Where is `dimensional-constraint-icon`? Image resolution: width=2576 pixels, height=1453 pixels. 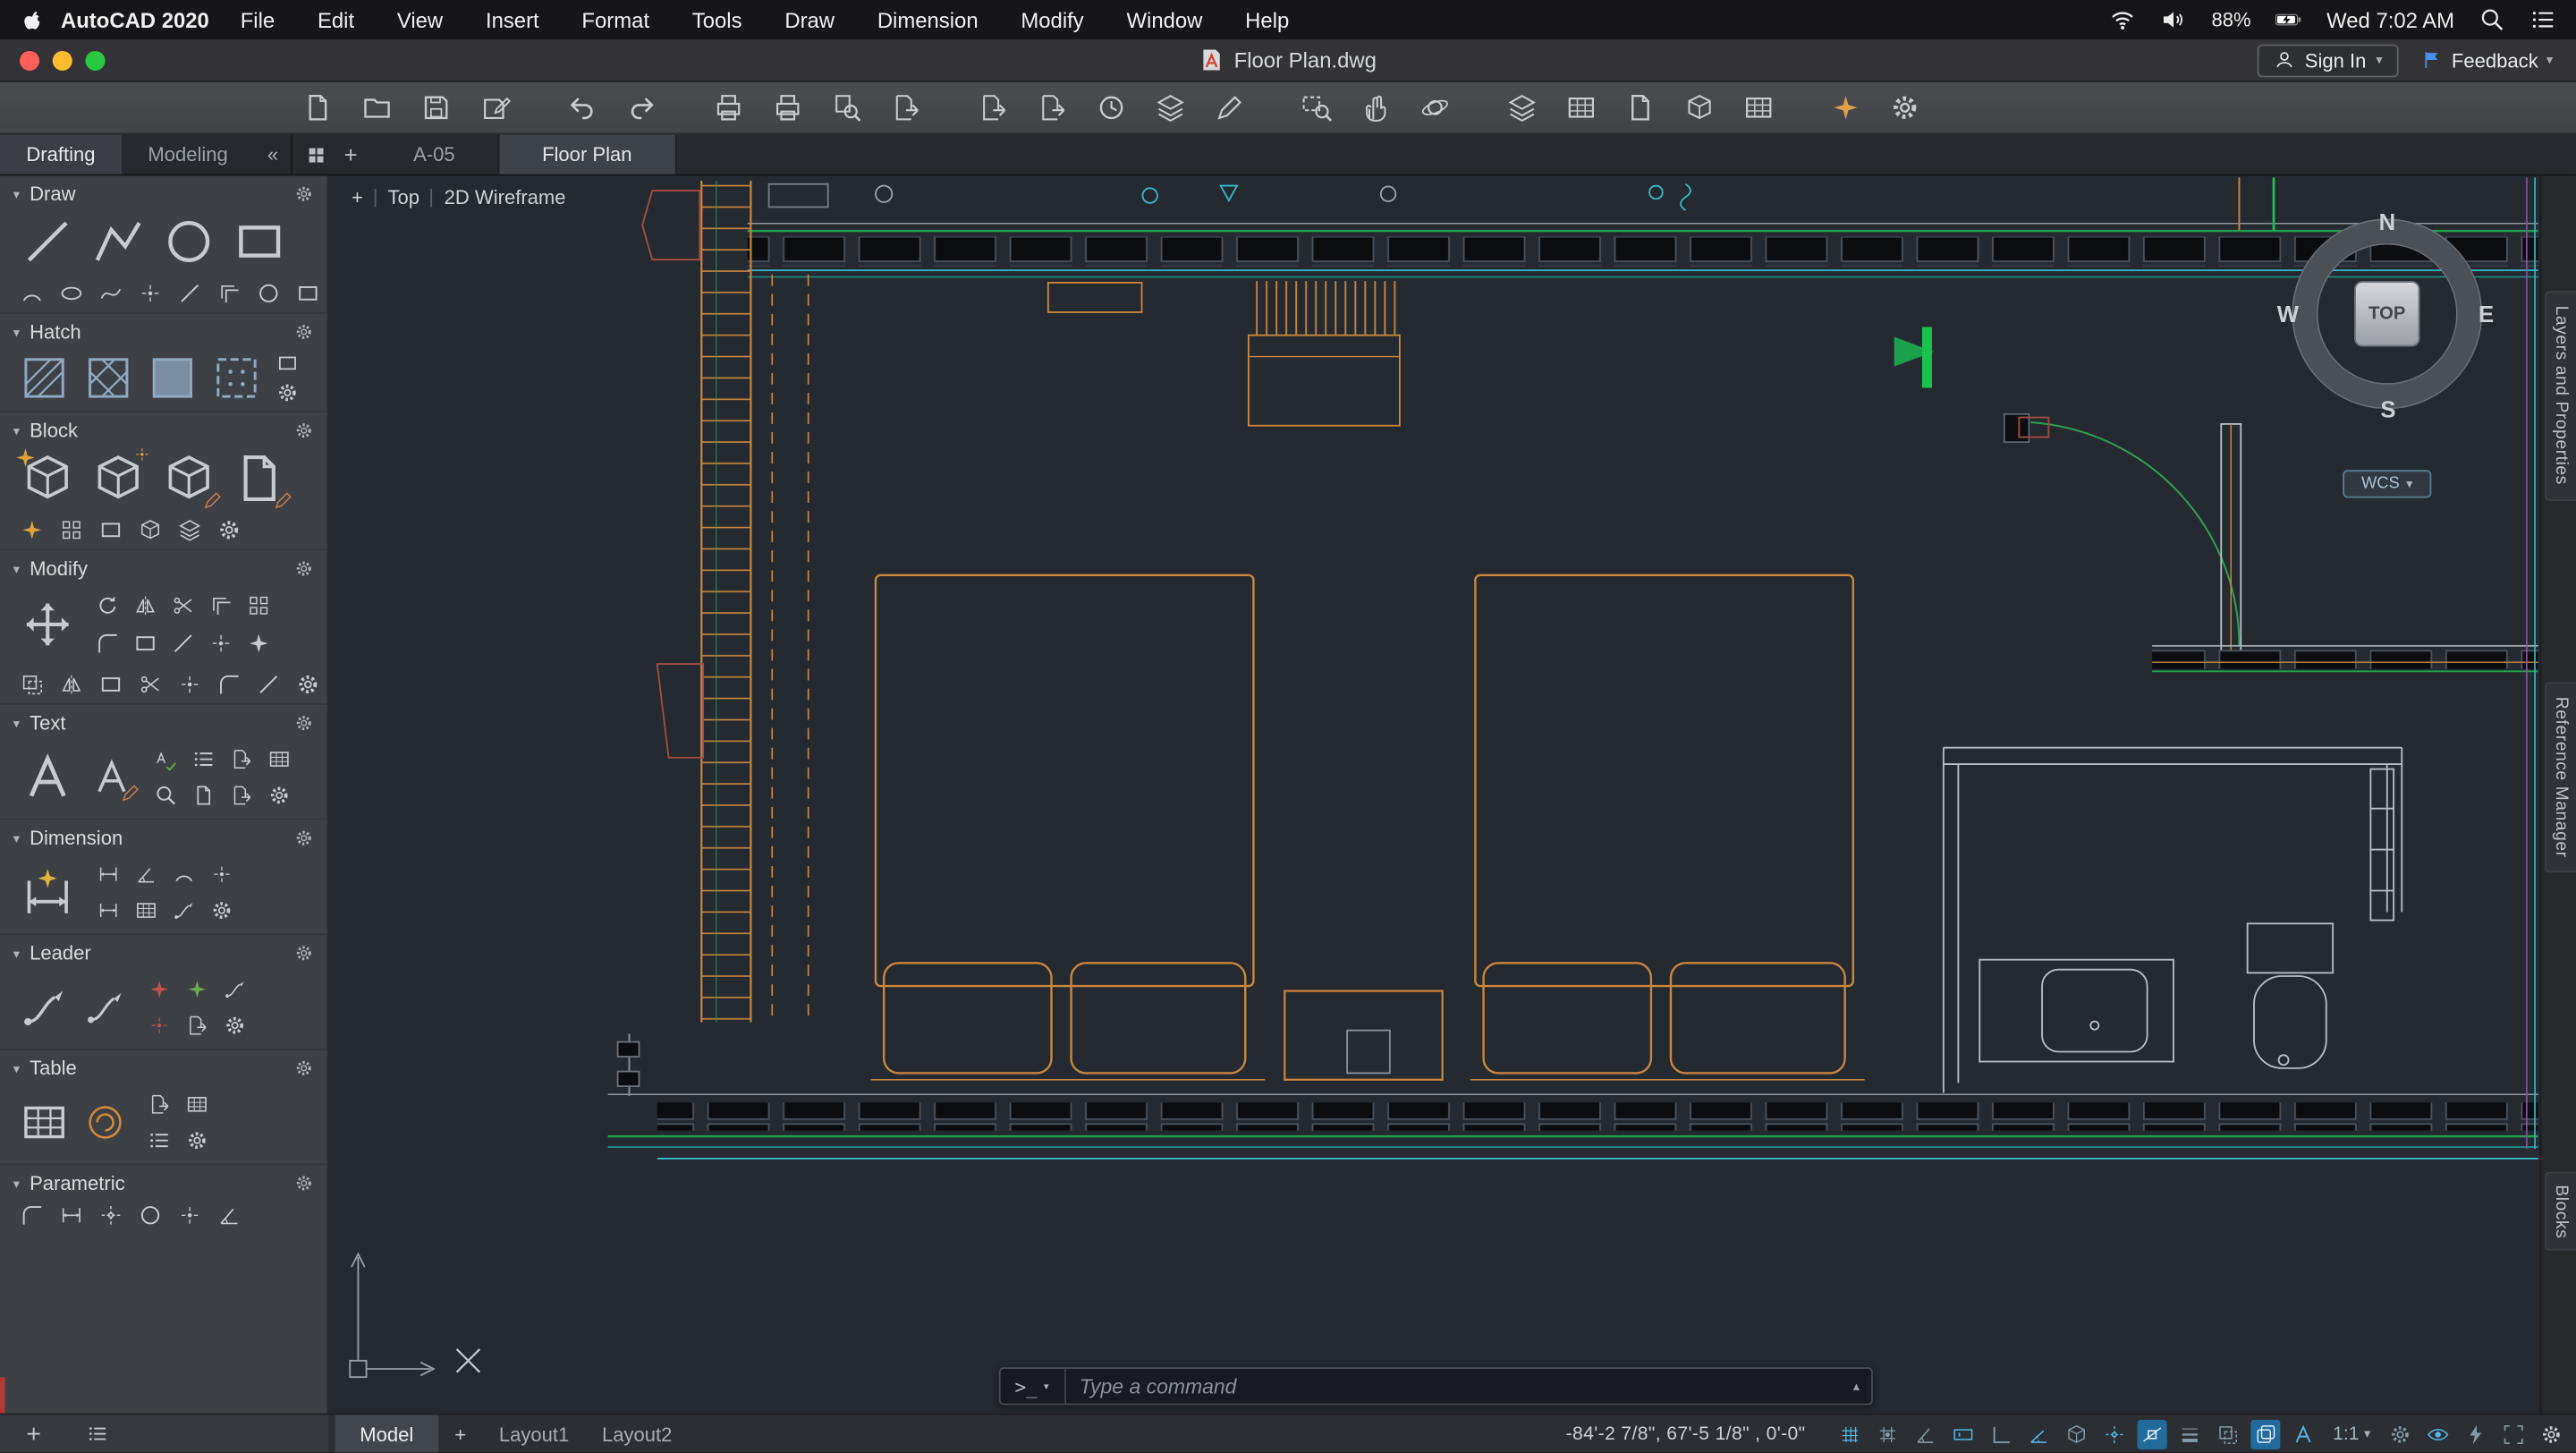
dimensional-constraint-icon is located at coordinates (71, 1215).